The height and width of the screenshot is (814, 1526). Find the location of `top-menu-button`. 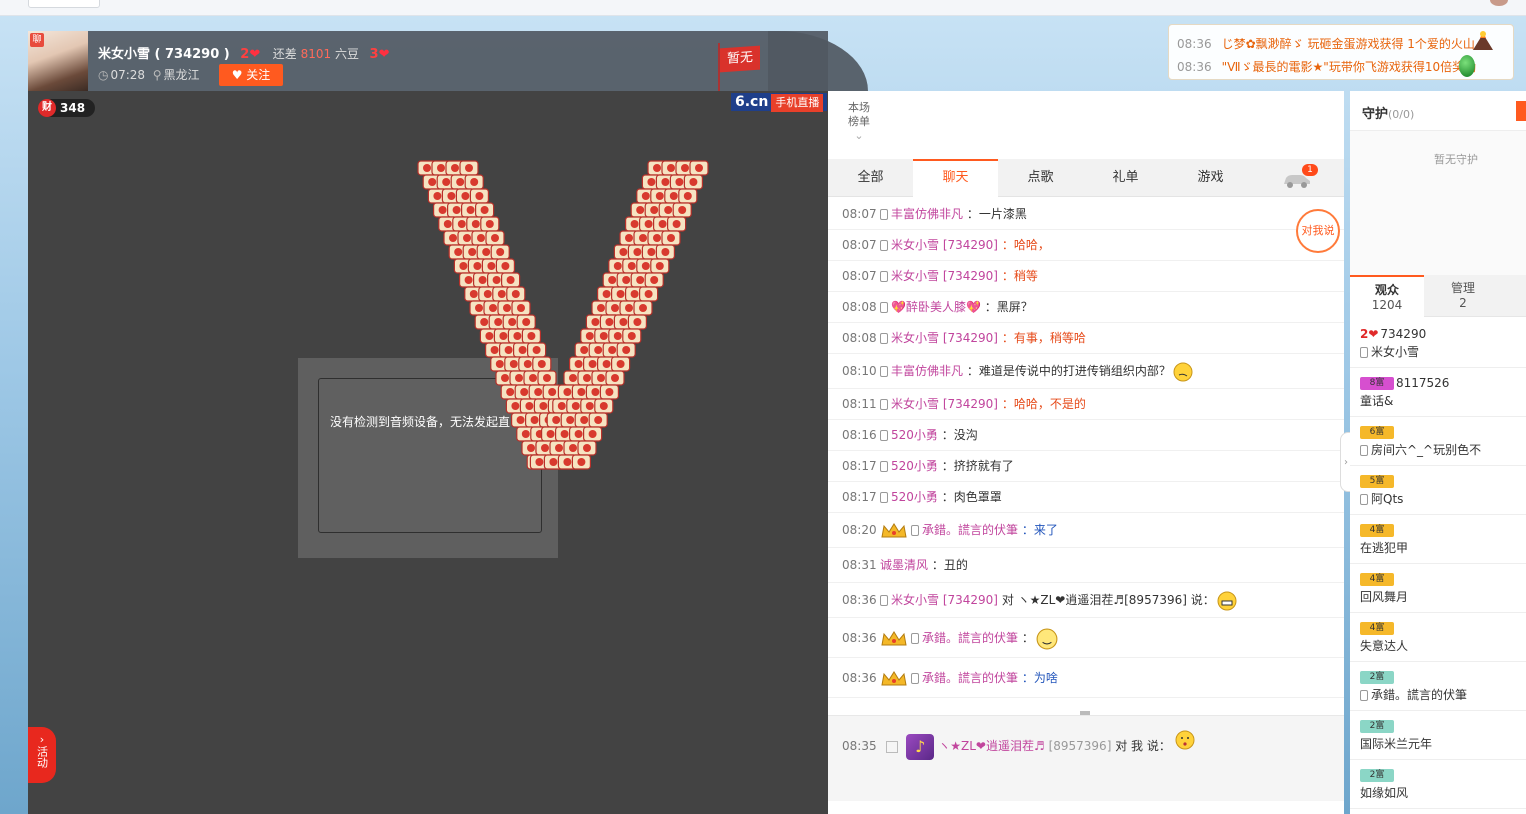

top-menu-button is located at coordinates (64, 4).